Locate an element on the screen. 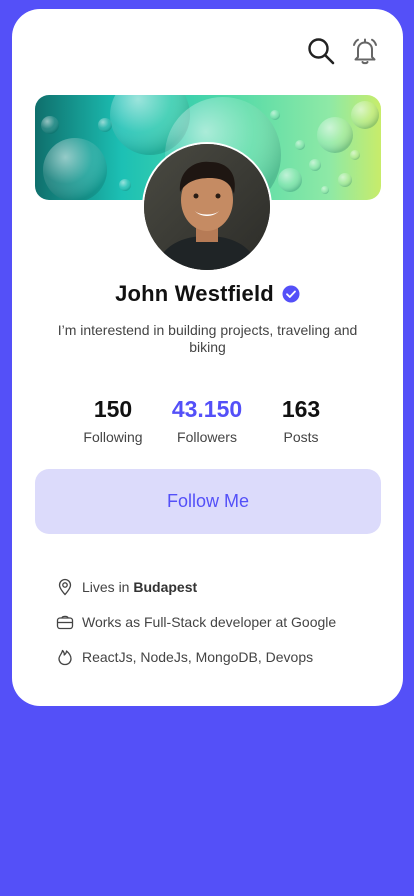 This screenshot has height=896, width=414. info-location: Lives in Budapest is located at coordinates (216, 586).